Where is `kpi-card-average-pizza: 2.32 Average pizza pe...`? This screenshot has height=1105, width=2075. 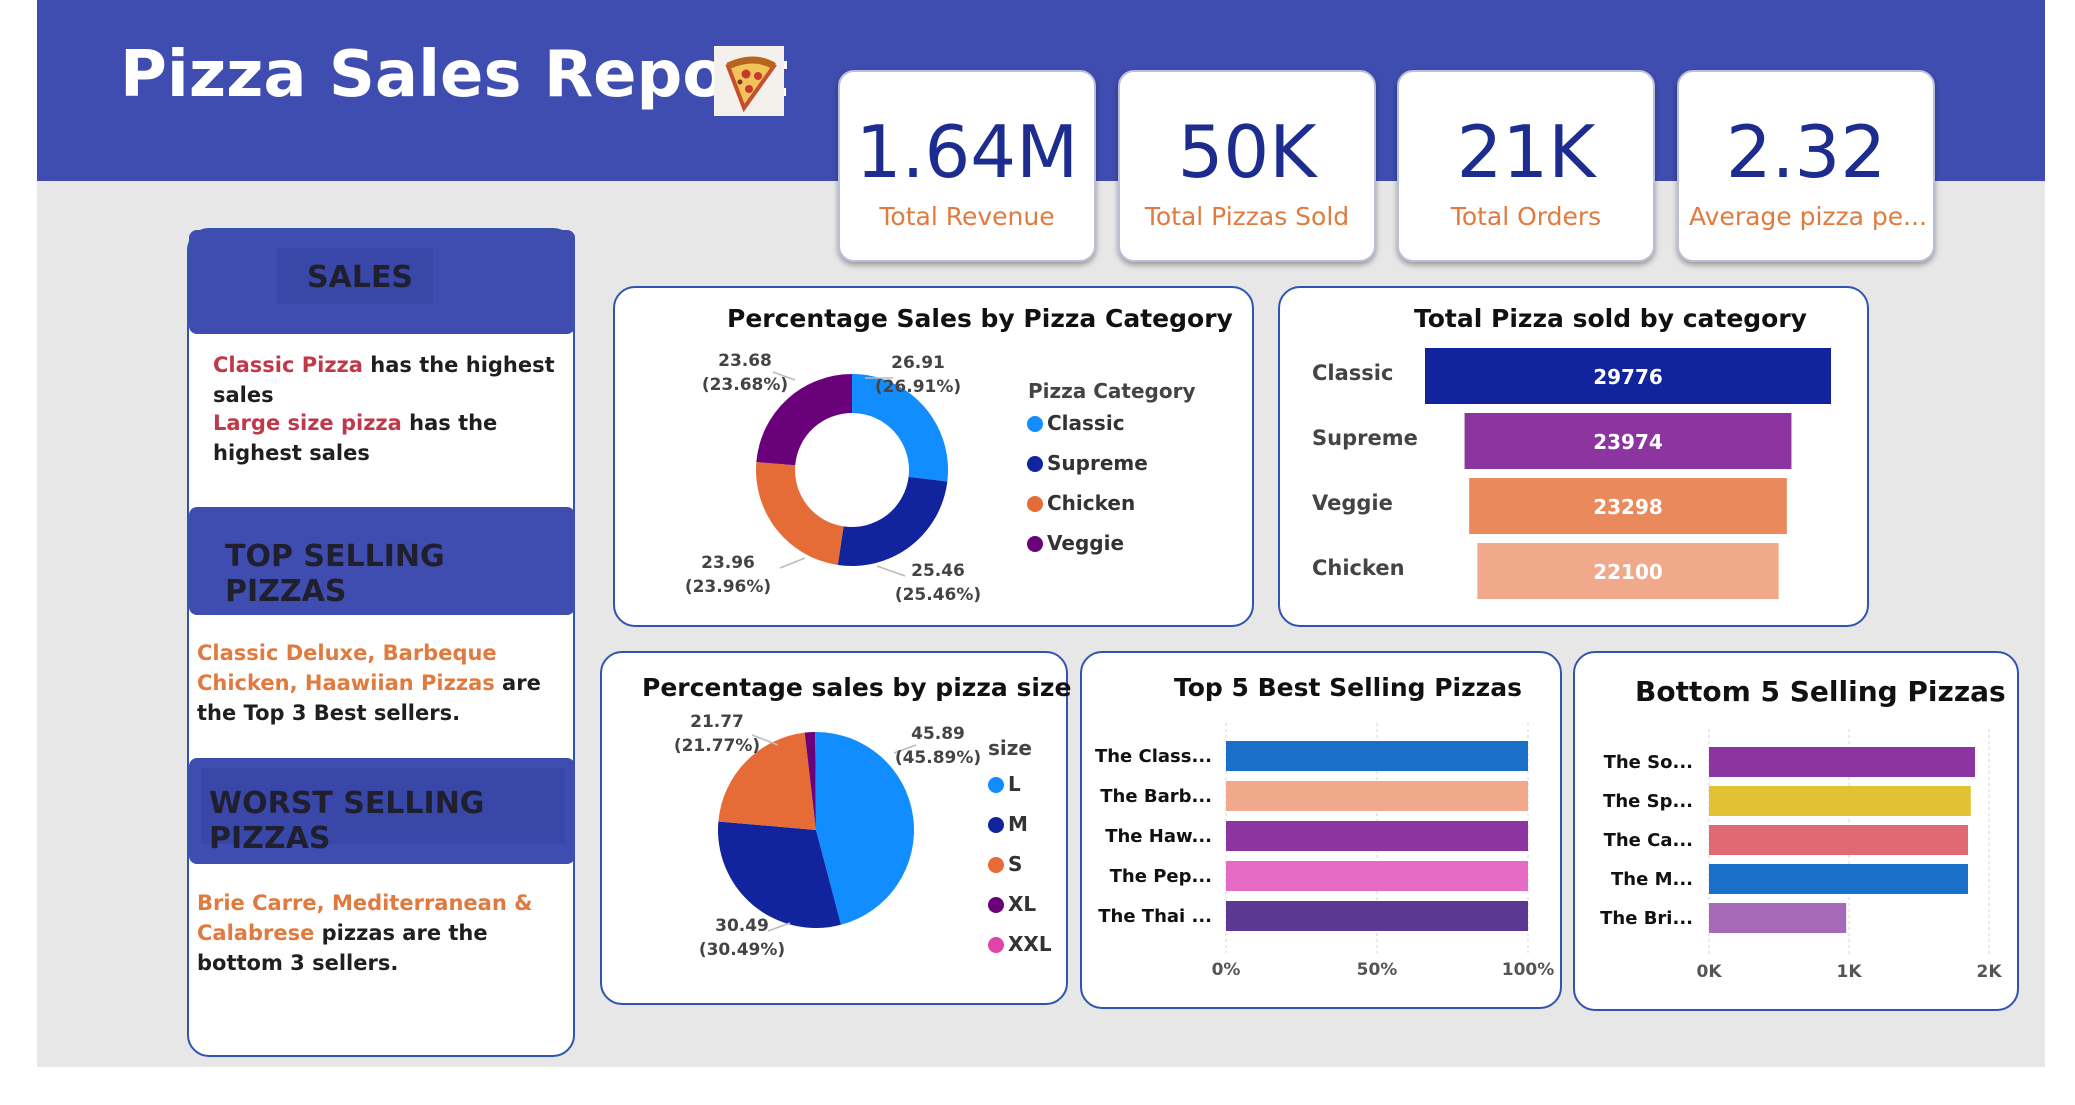 kpi-card-average-pizza: 2.32 Average pizza pe... is located at coordinates (1806, 166).